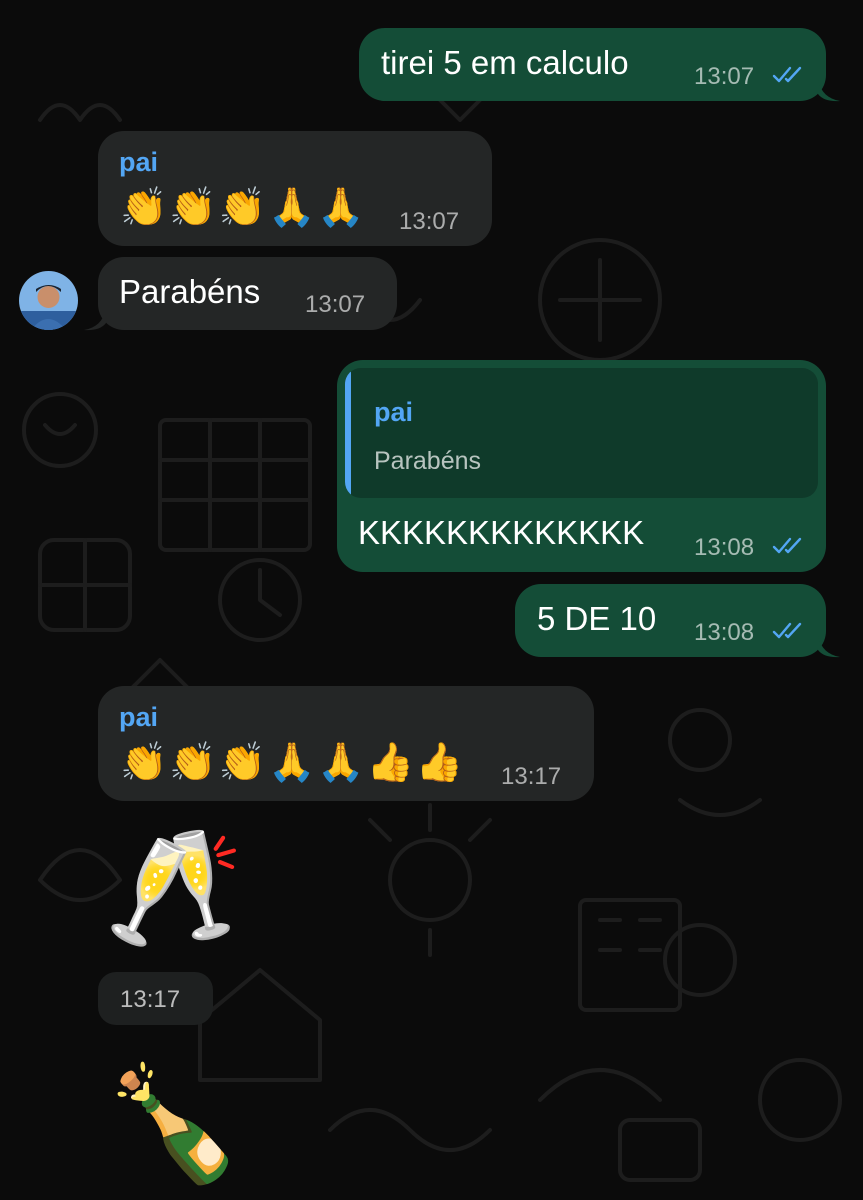 This screenshot has height=1200, width=863. What do you see at coordinates (293, 762) in the screenshot?
I see `emoji-reaction-text: 👏👏👏🙏🙏👍👍` at bounding box center [293, 762].